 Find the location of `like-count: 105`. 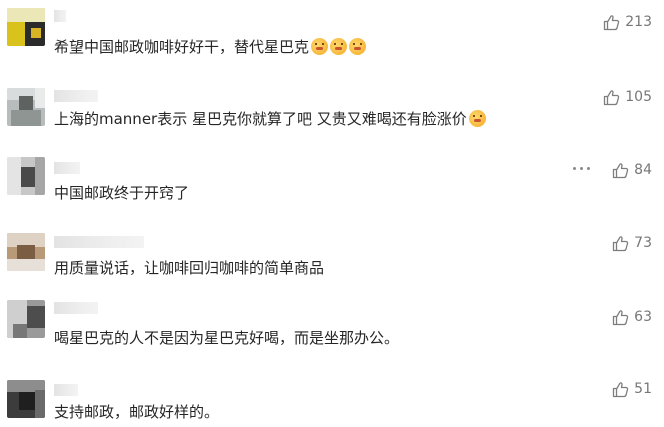

like-count: 105 is located at coordinates (638, 97).